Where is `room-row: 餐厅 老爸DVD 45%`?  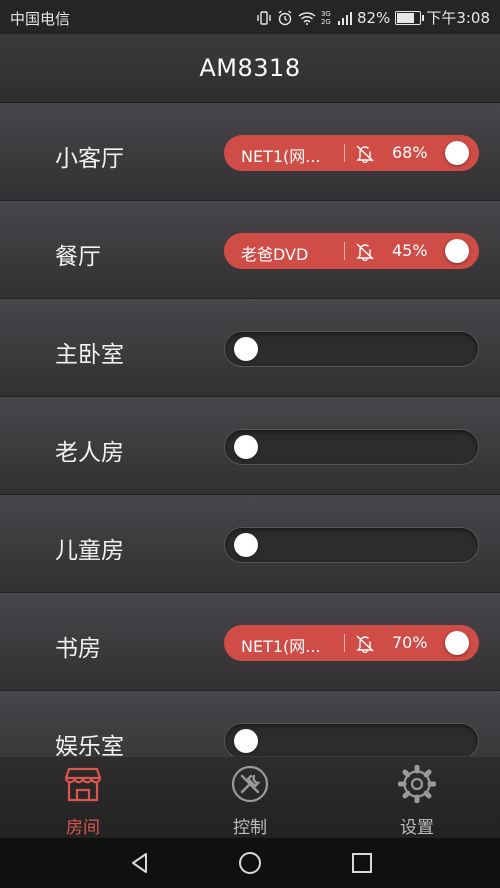 room-row: 餐厅 老爸DVD 45% is located at coordinates (250, 250).